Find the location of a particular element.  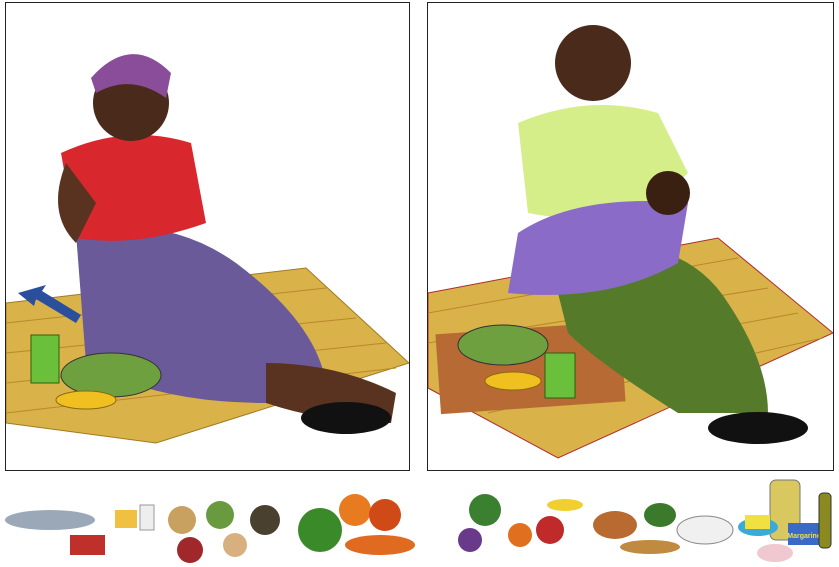

legumes-and-nuts is located at coordinates (224, 532).